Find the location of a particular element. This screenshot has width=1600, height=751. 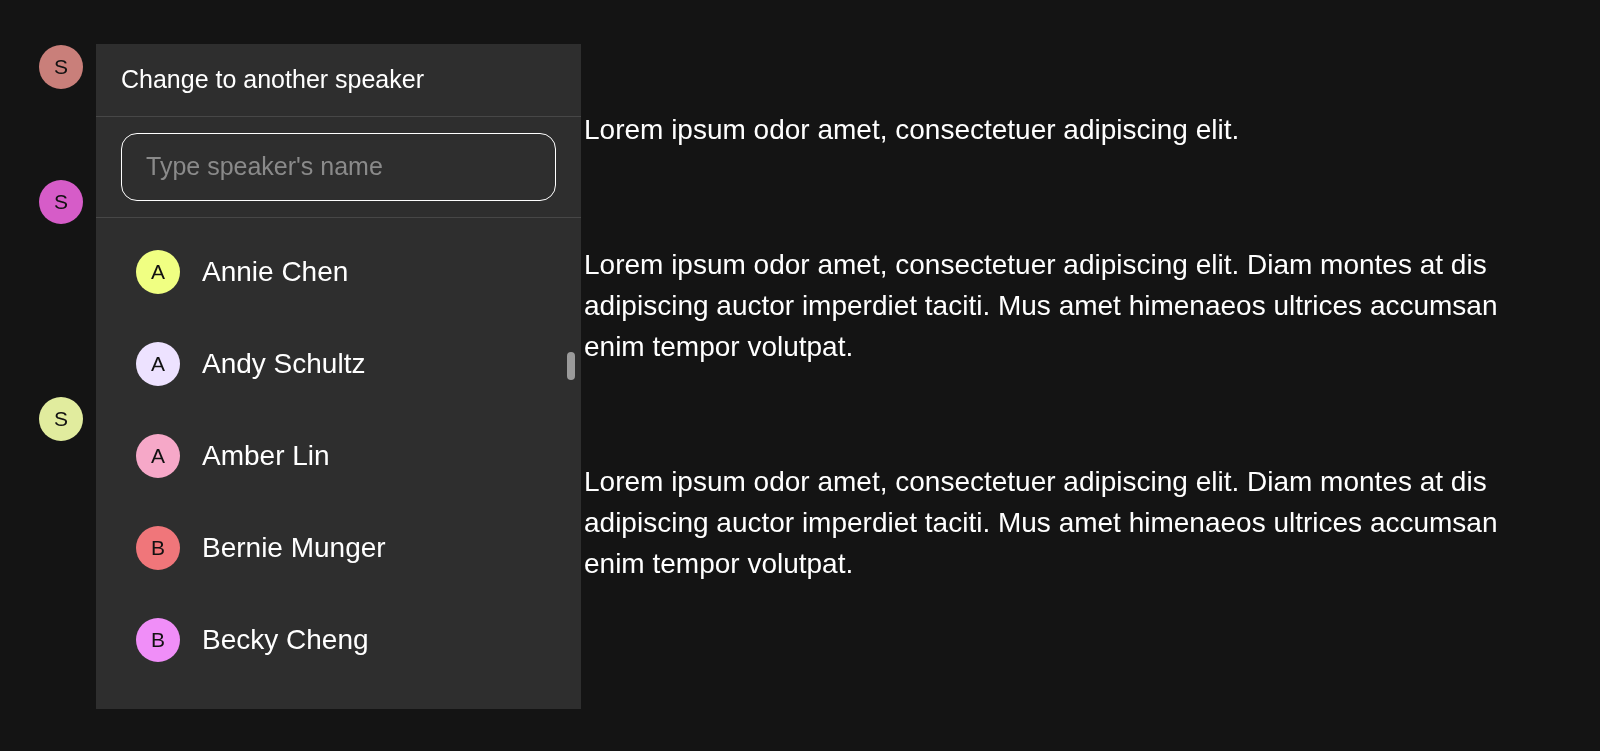

search-field: Type speaker's name is located at coordinates (338, 166).